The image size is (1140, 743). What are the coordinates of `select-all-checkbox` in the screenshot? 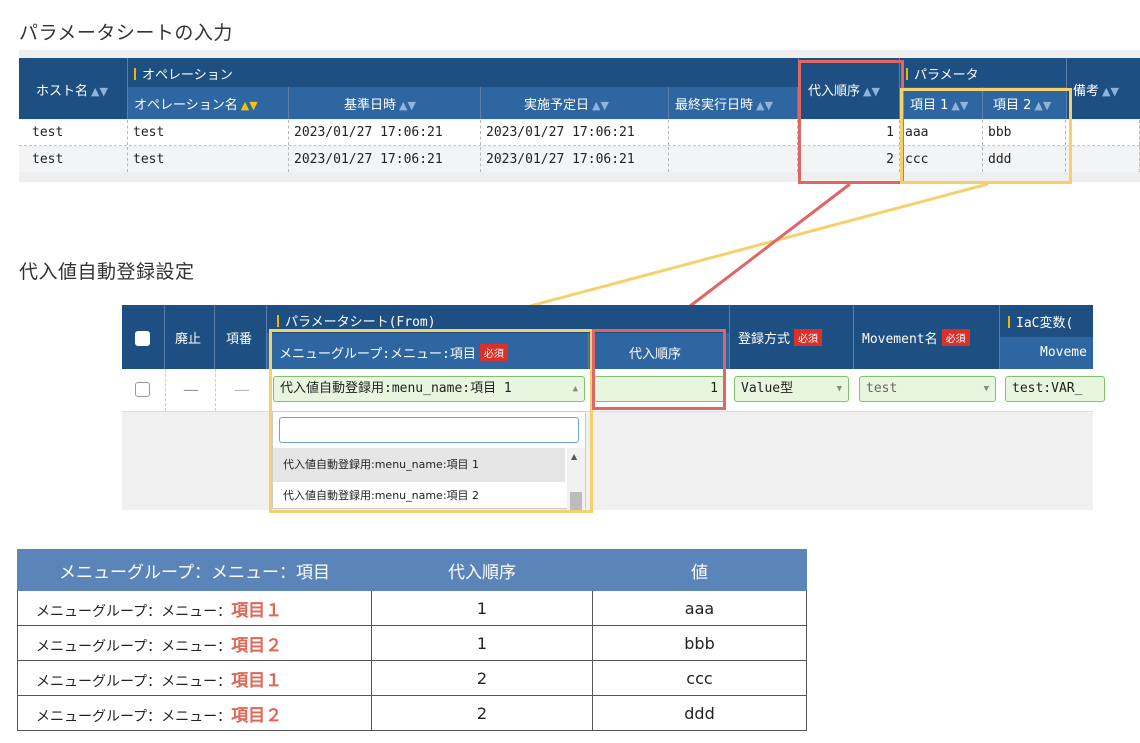 It's located at (142, 338).